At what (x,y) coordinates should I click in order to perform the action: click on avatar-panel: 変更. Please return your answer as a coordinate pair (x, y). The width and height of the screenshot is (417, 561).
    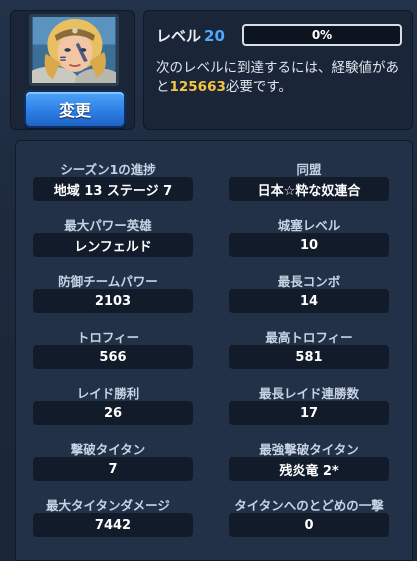
    Looking at the image, I should click on (72, 70).